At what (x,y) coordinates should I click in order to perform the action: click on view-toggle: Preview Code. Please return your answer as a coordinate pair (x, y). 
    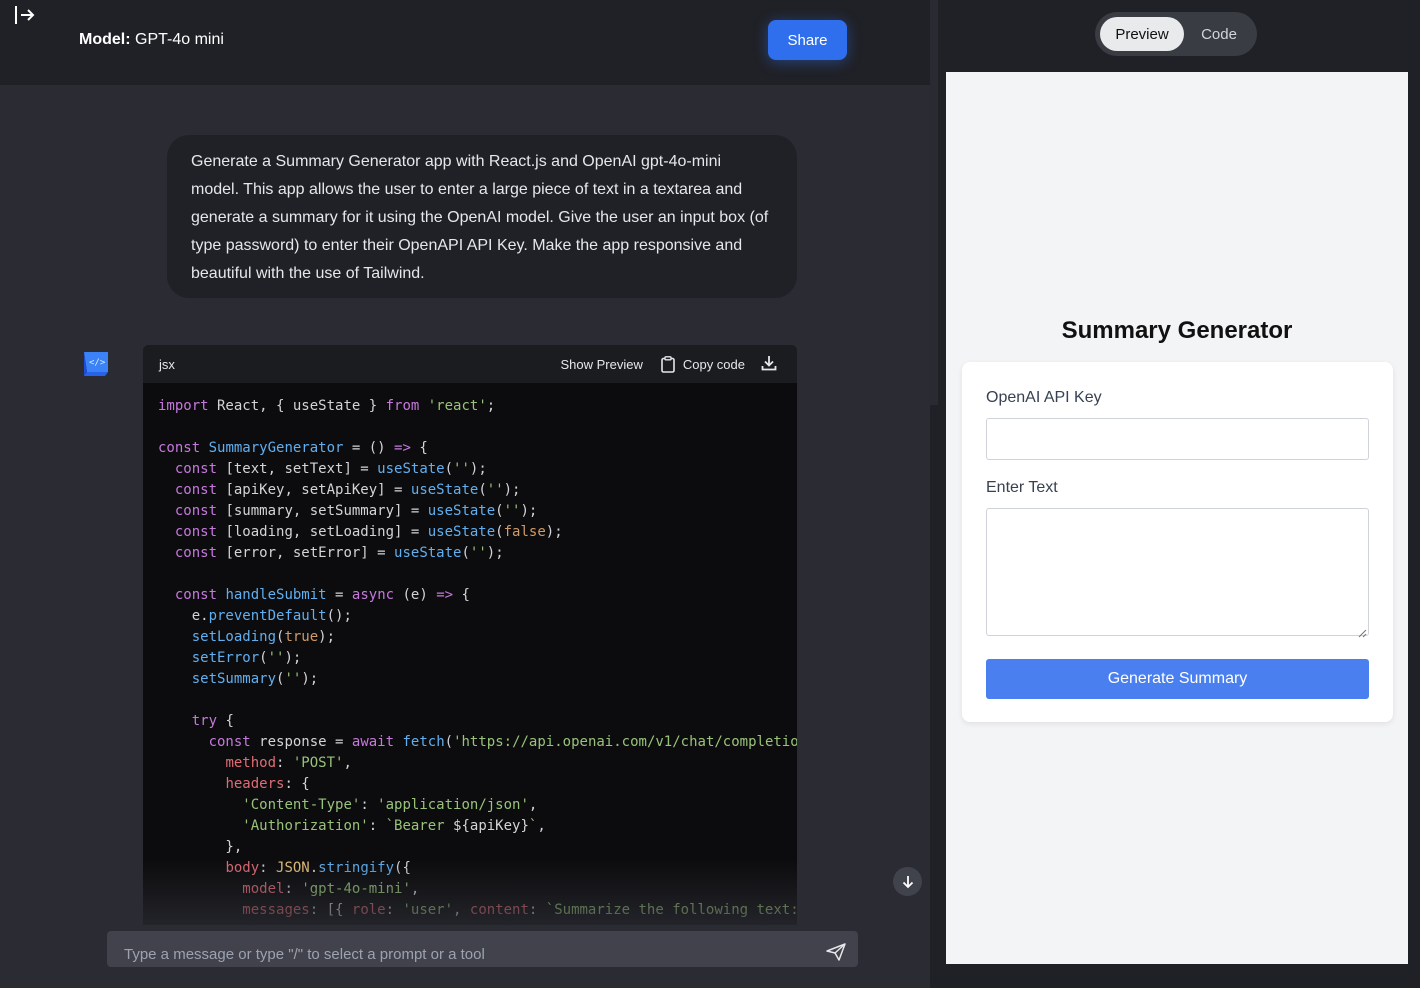
    Looking at the image, I should click on (1176, 34).